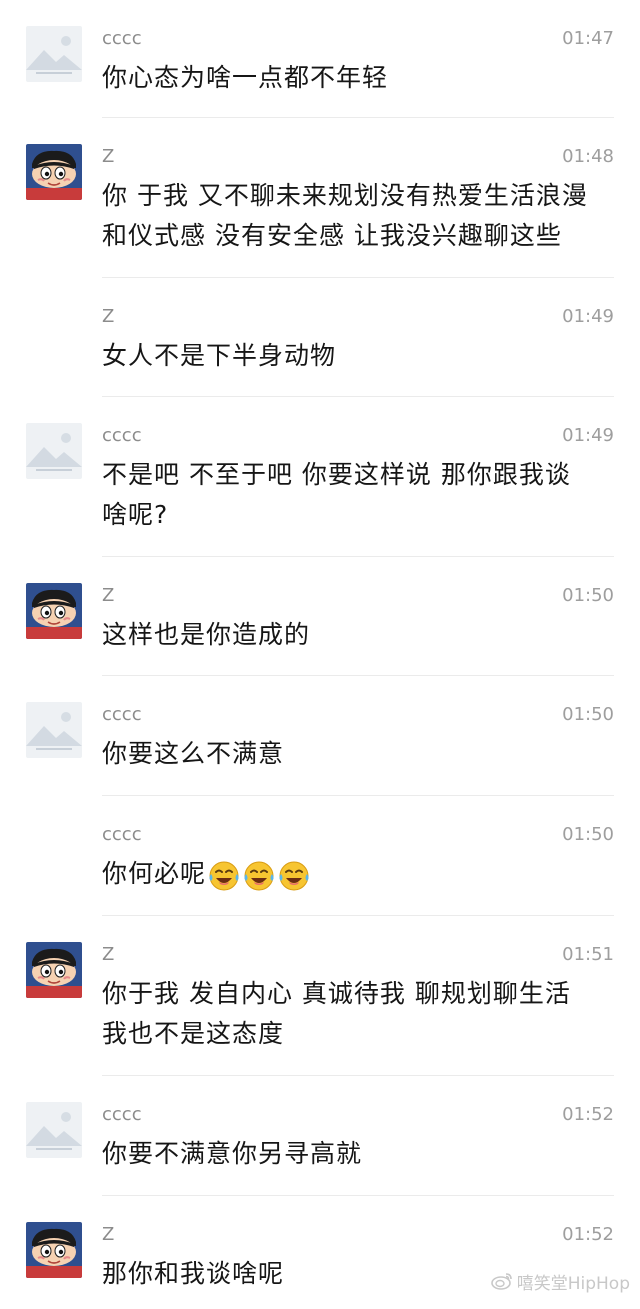 This screenshot has height=1309, width=640. I want to click on message-item: cccc 01:52 你要不满意你另寻高就, so click(320, 1136).